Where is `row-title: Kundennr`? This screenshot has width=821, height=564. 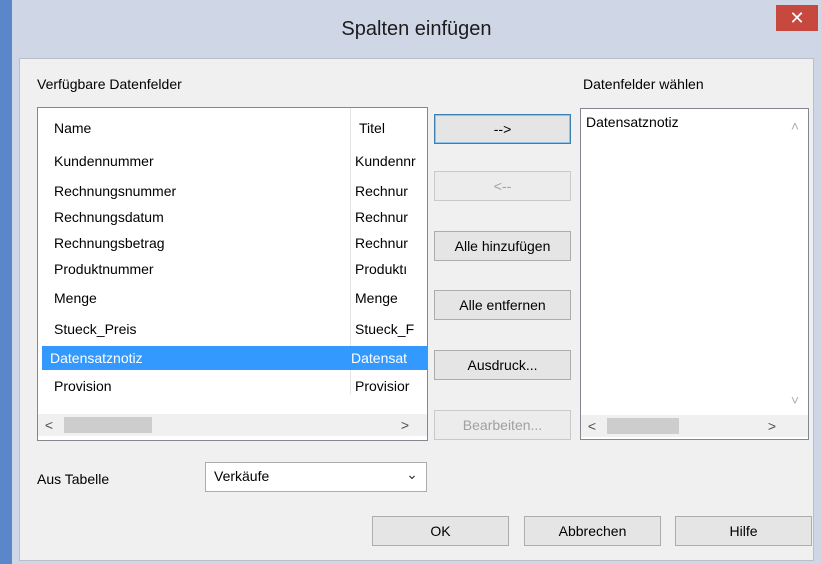 row-title: Kundennr is located at coordinates (385, 161).